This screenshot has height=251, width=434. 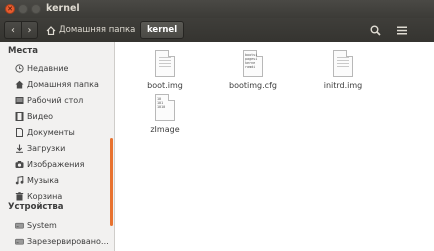 What do you see at coordinates (36, 9) in the screenshot?
I see `maximize-button` at bounding box center [36, 9].